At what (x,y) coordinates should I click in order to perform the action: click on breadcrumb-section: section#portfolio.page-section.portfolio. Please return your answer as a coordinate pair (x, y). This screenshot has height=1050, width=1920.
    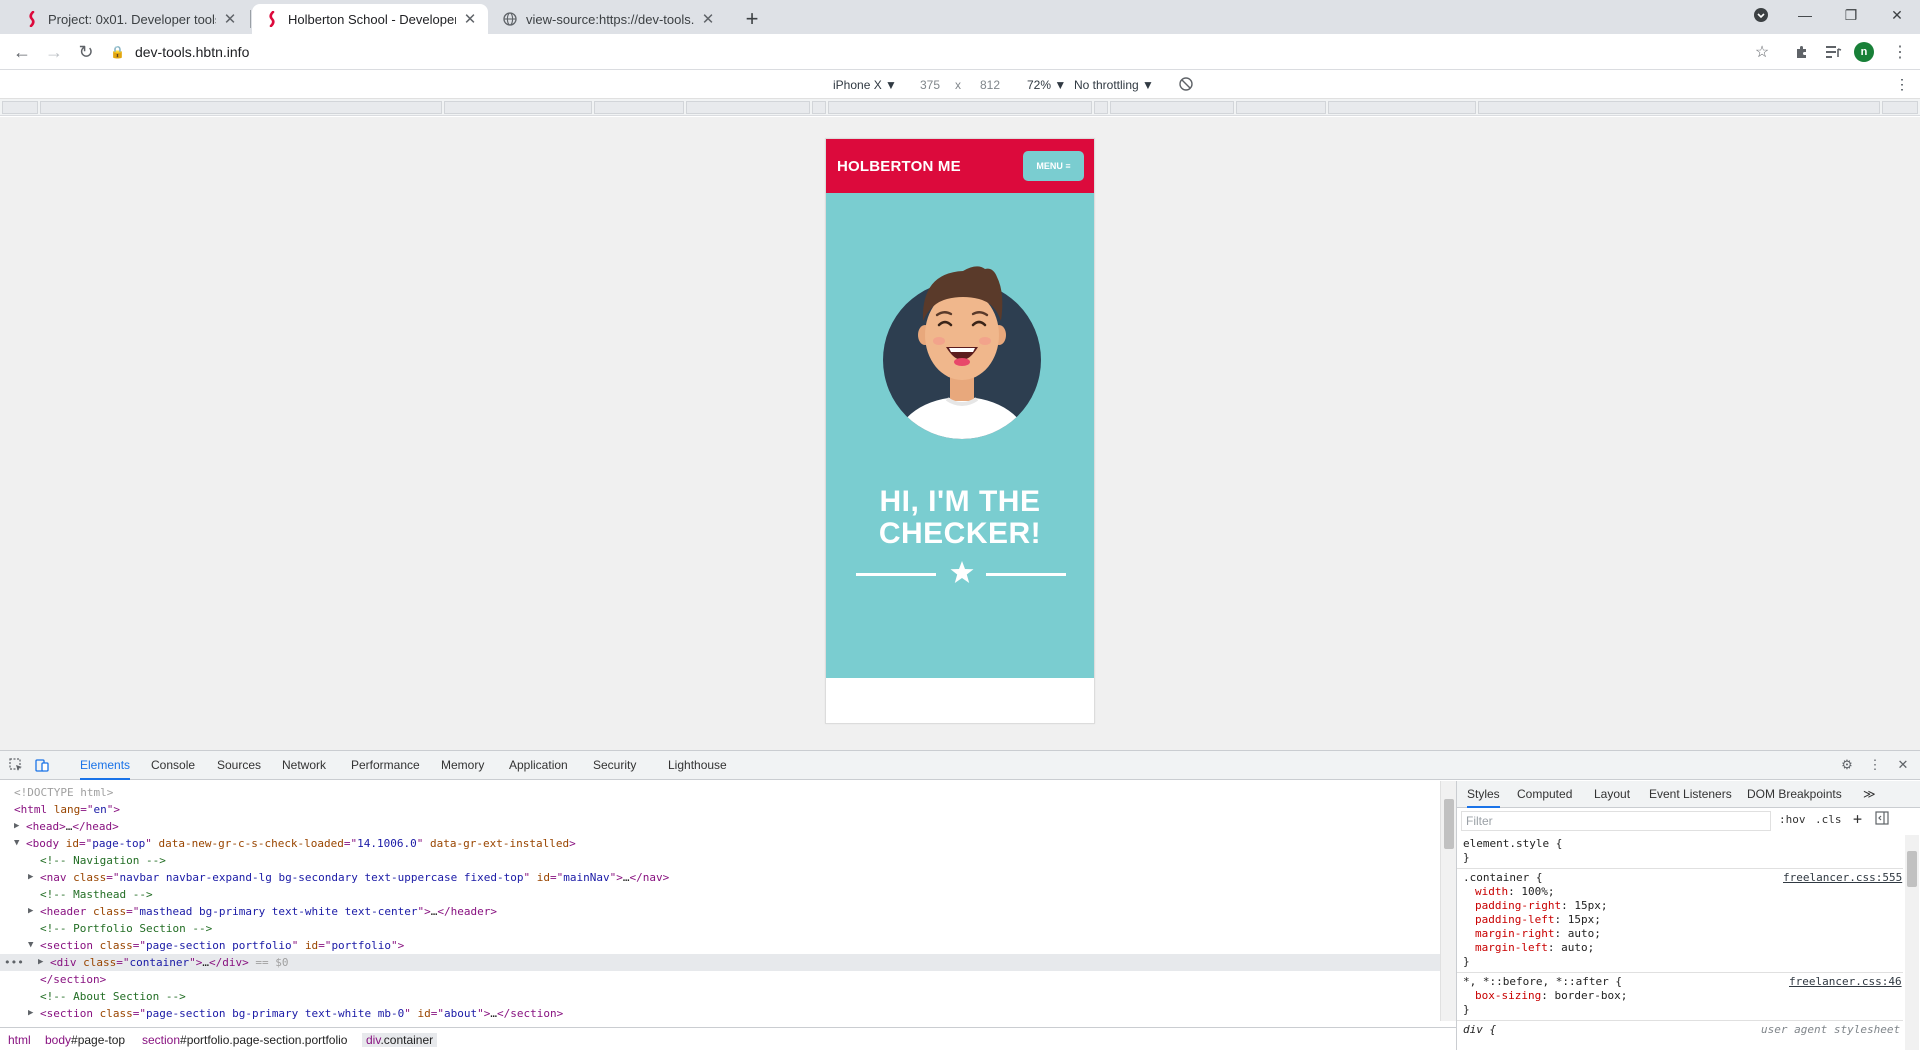
    Looking at the image, I should click on (244, 1040).